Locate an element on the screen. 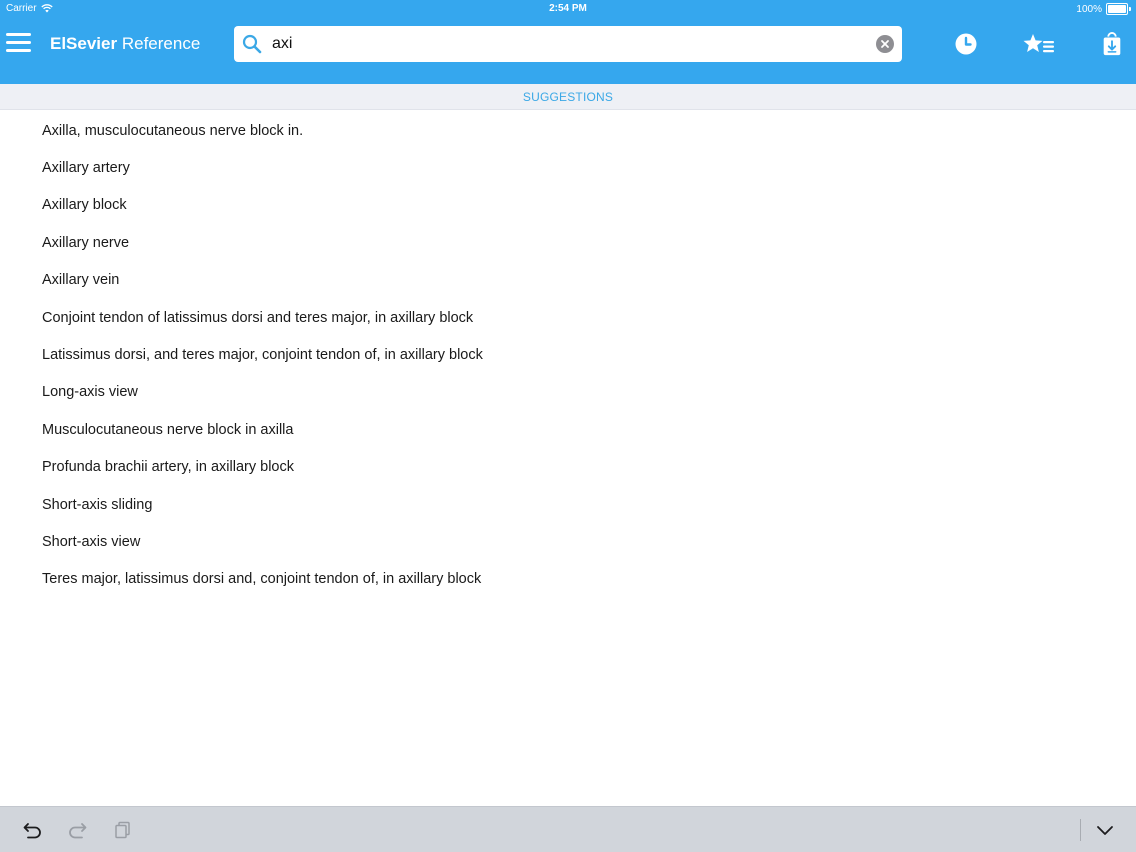 This screenshot has width=1136, height=852. search-bar is located at coordinates (568, 44).